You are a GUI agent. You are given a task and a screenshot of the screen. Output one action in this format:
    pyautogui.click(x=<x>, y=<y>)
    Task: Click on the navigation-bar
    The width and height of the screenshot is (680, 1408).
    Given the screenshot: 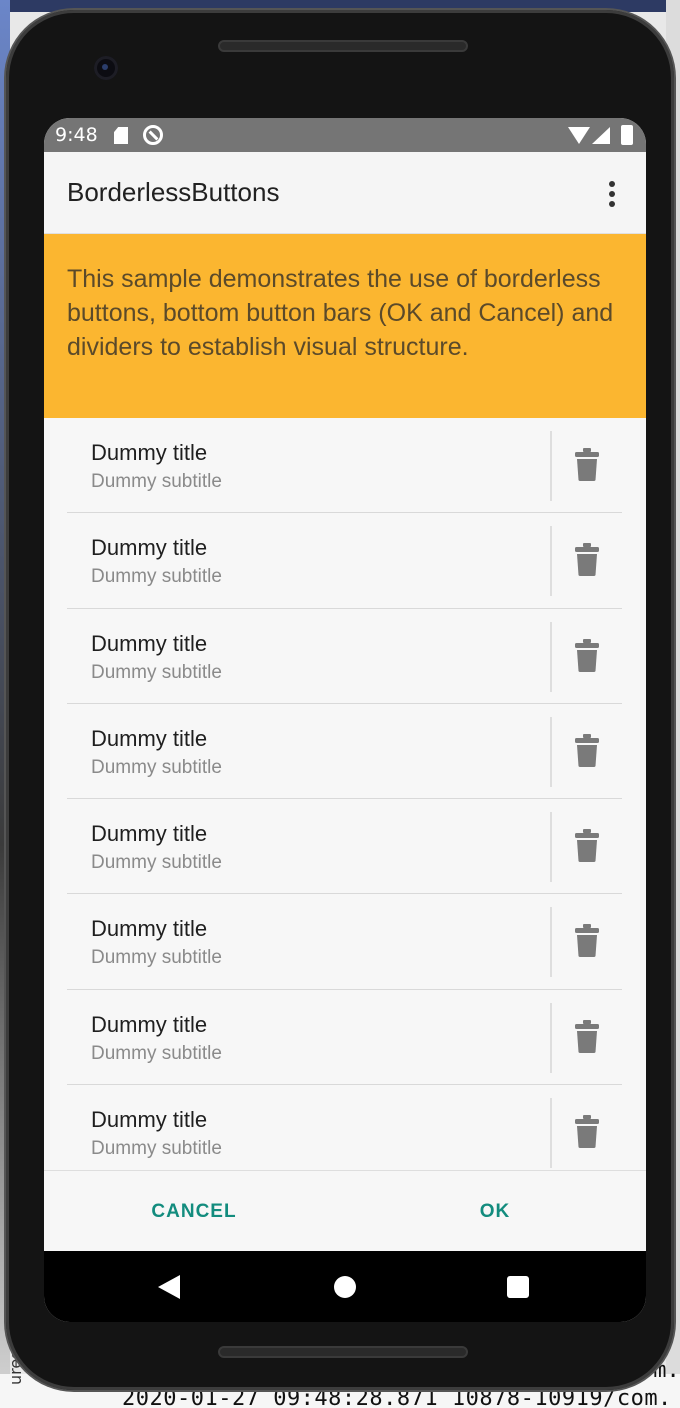 What is the action you would take?
    pyautogui.click(x=345, y=1286)
    